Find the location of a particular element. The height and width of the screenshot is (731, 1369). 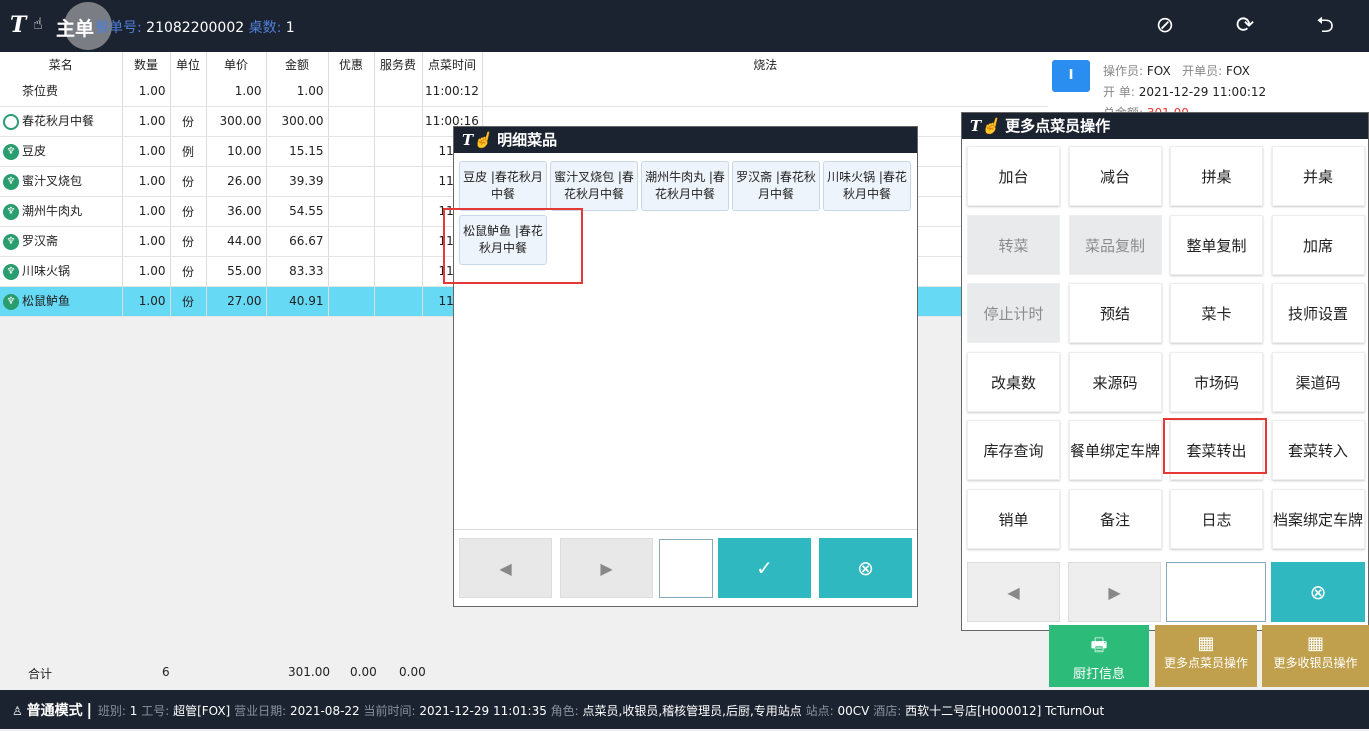

dish-button: 罗汉斋 |春花秋月中餐 is located at coordinates (776, 186).